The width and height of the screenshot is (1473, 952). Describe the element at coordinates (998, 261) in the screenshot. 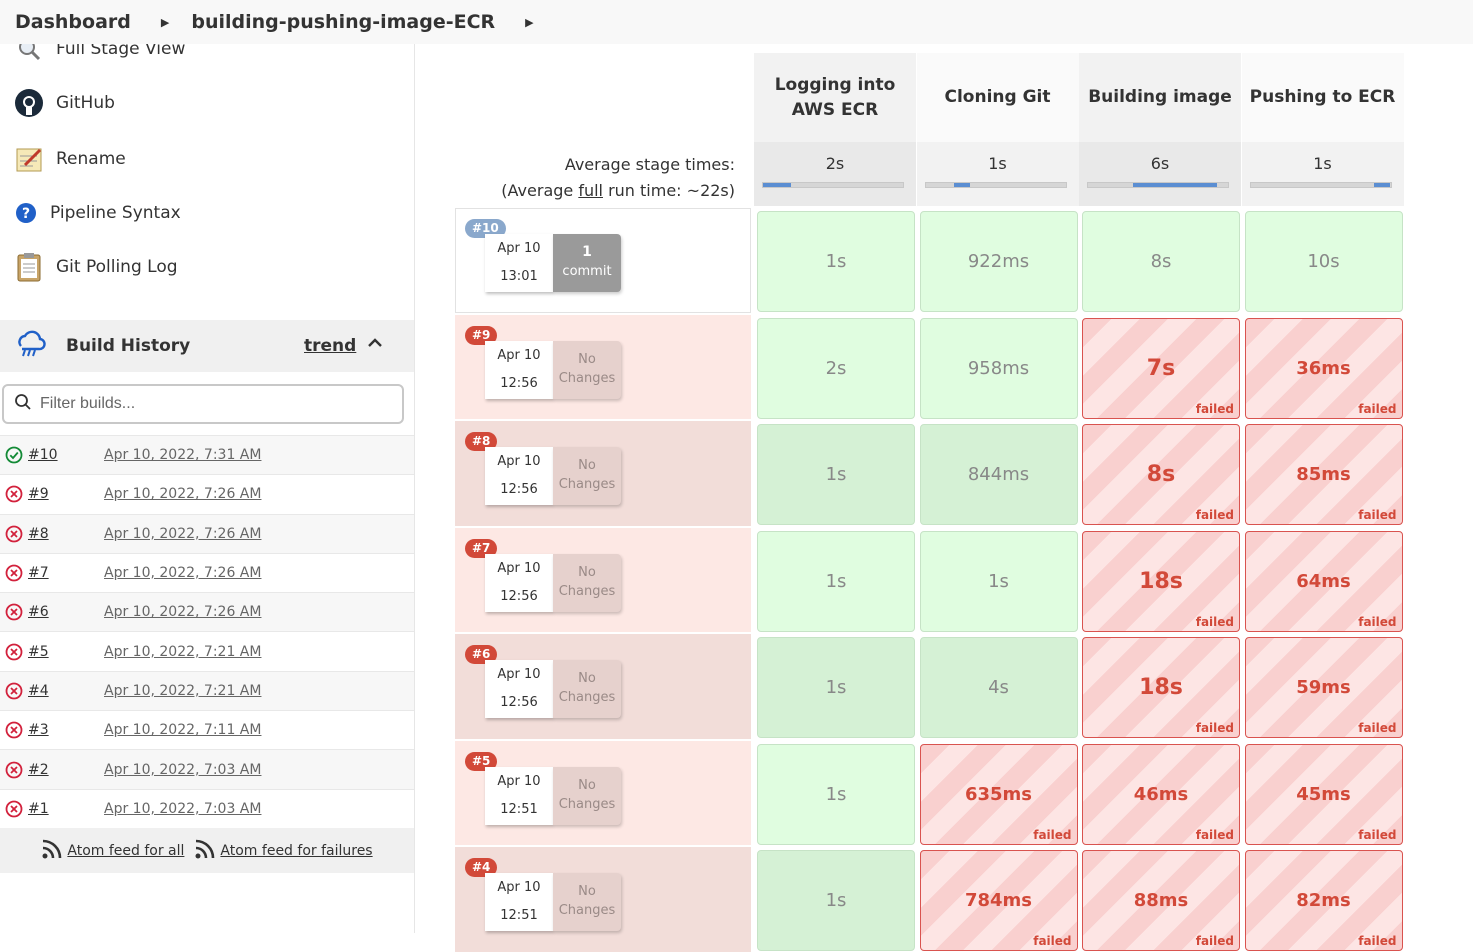

I see `stage-cell-success: 922ms` at that location.